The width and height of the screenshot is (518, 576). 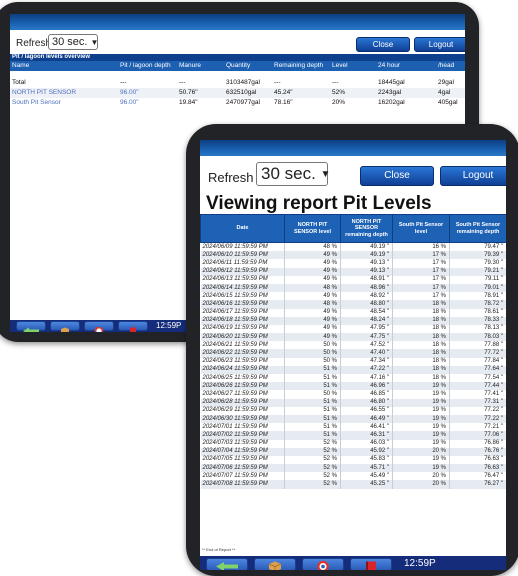 I want to click on column-header: Quantity, so click(x=238, y=66).